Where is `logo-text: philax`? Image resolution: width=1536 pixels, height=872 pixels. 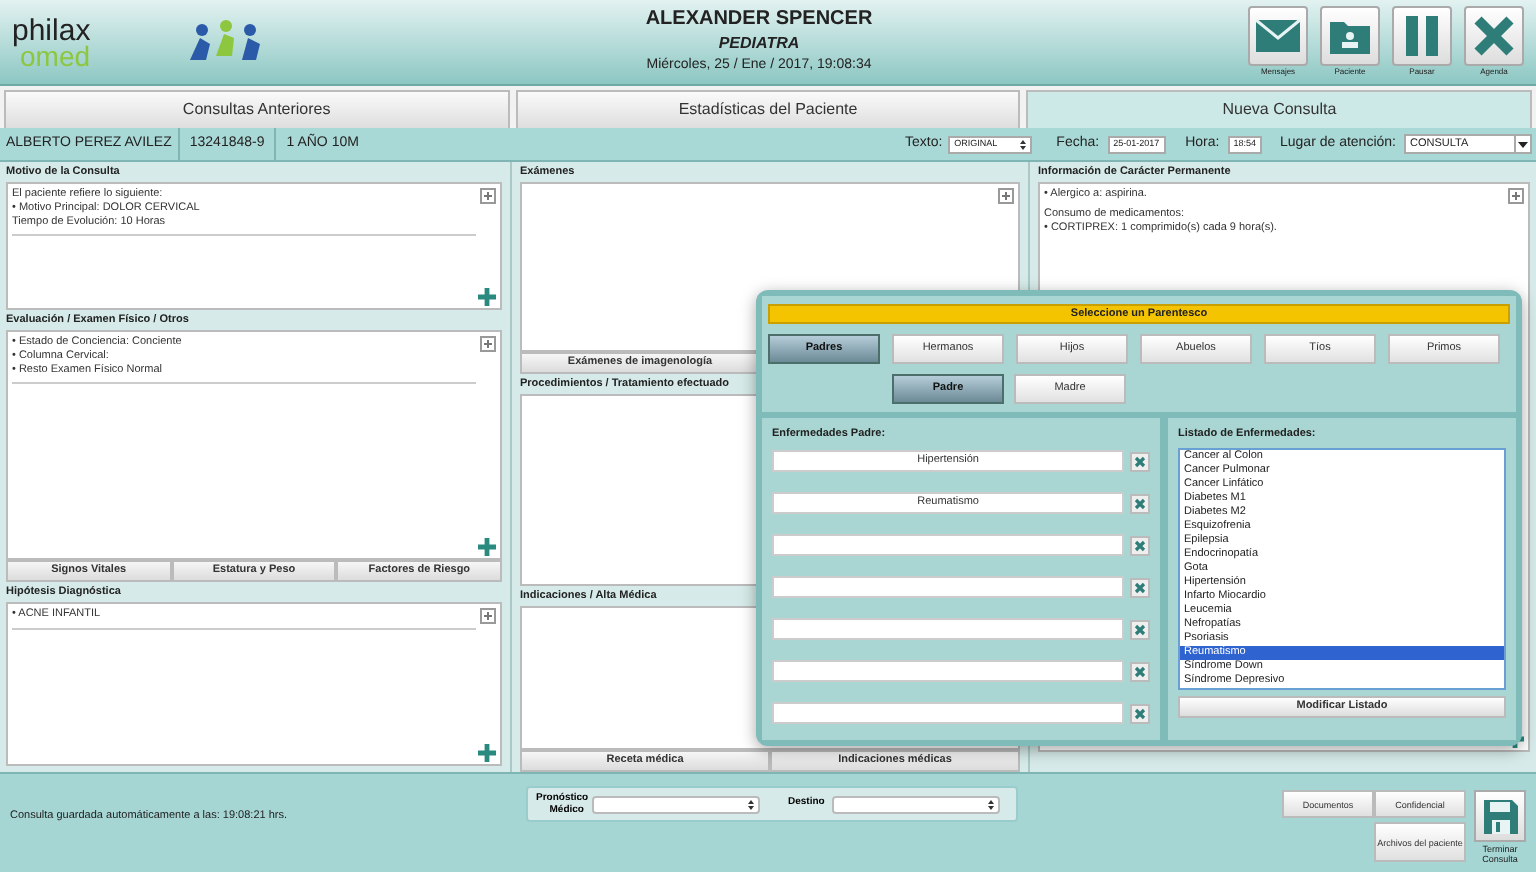
logo-text: philax is located at coordinates (52, 30).